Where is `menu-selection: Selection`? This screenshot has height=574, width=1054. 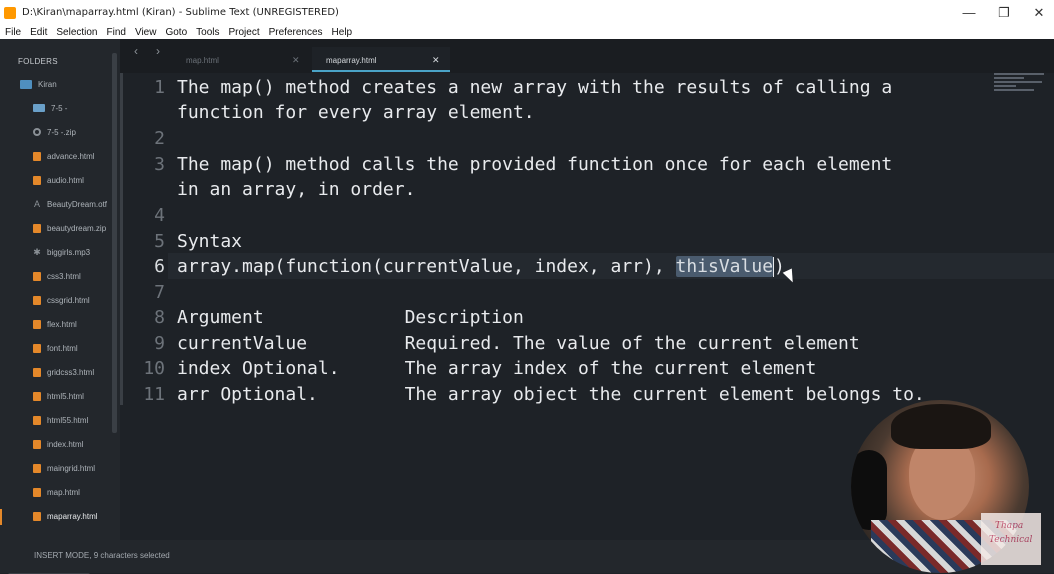
menu-selection: Selection is located at coordinates (76, 32).